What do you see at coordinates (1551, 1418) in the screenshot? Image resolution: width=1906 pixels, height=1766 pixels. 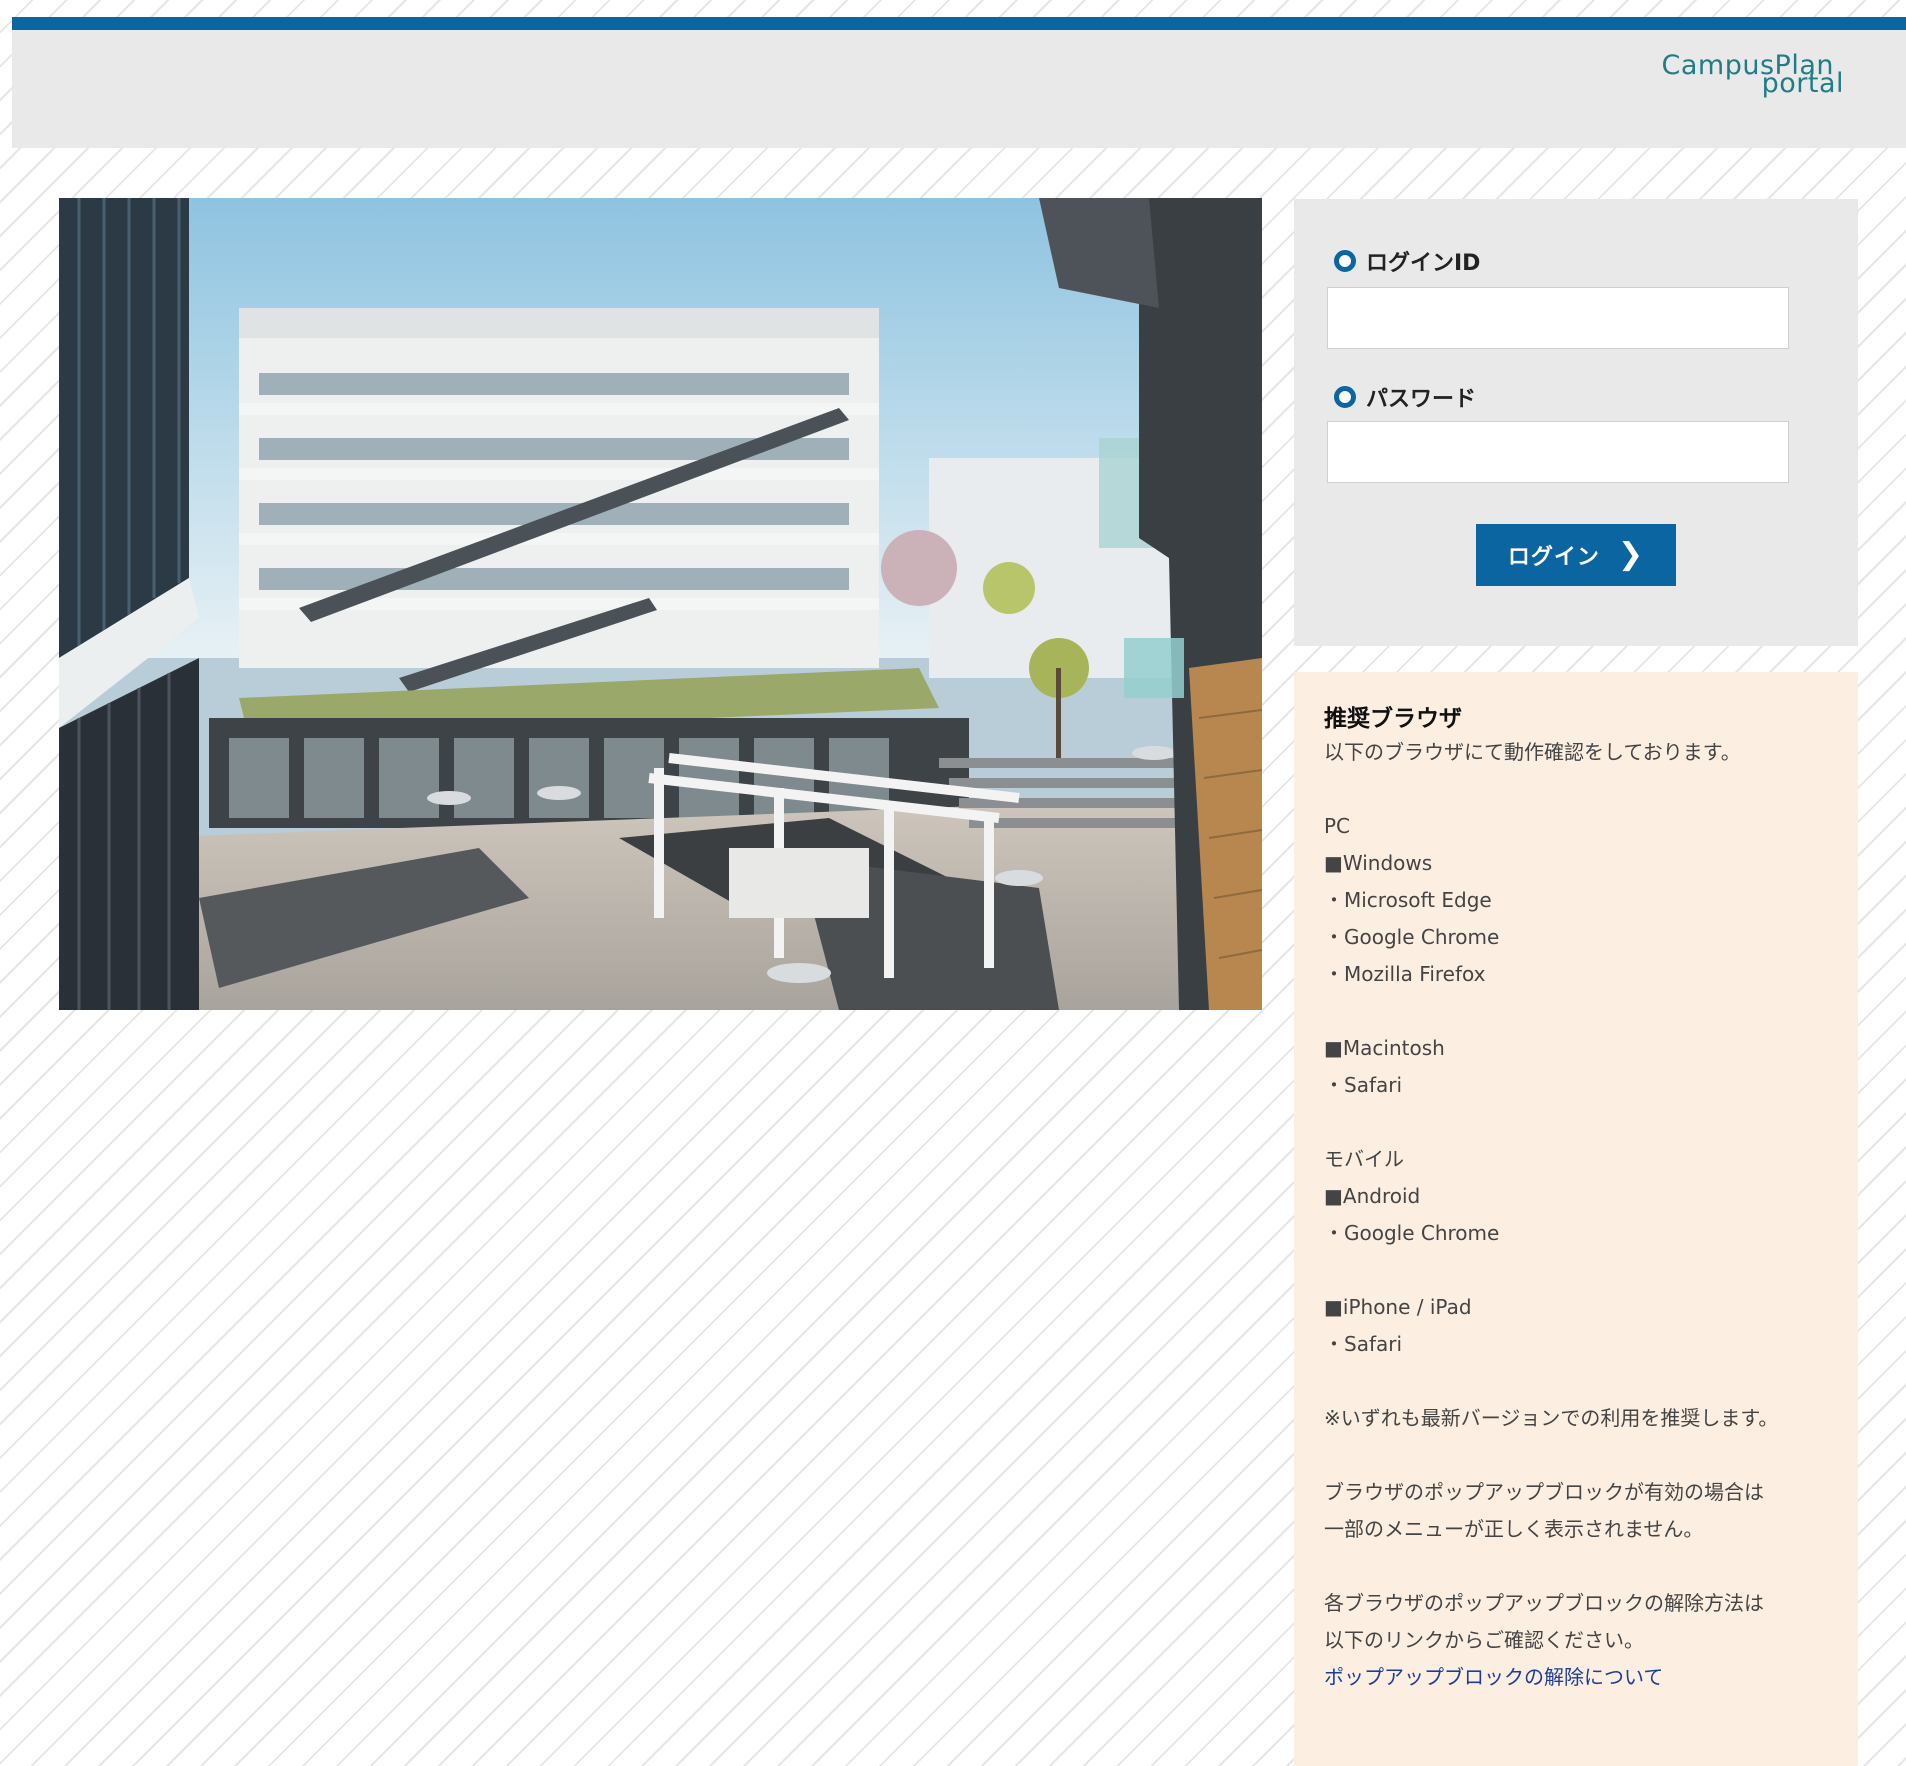 I see `latest-version-note: ※いずれも最新バージョンでの利用を推奨します。` at bounding box center [1551, 1418].